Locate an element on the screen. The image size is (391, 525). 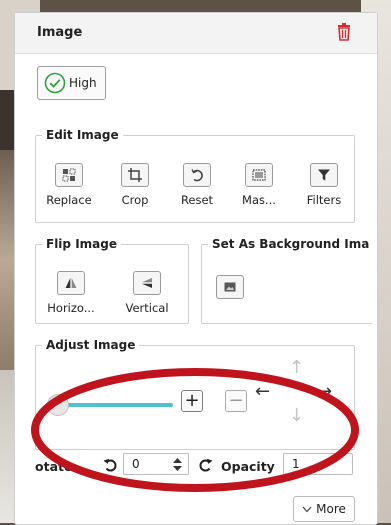
rotate-right-icon is located at coordinates (206, 465).